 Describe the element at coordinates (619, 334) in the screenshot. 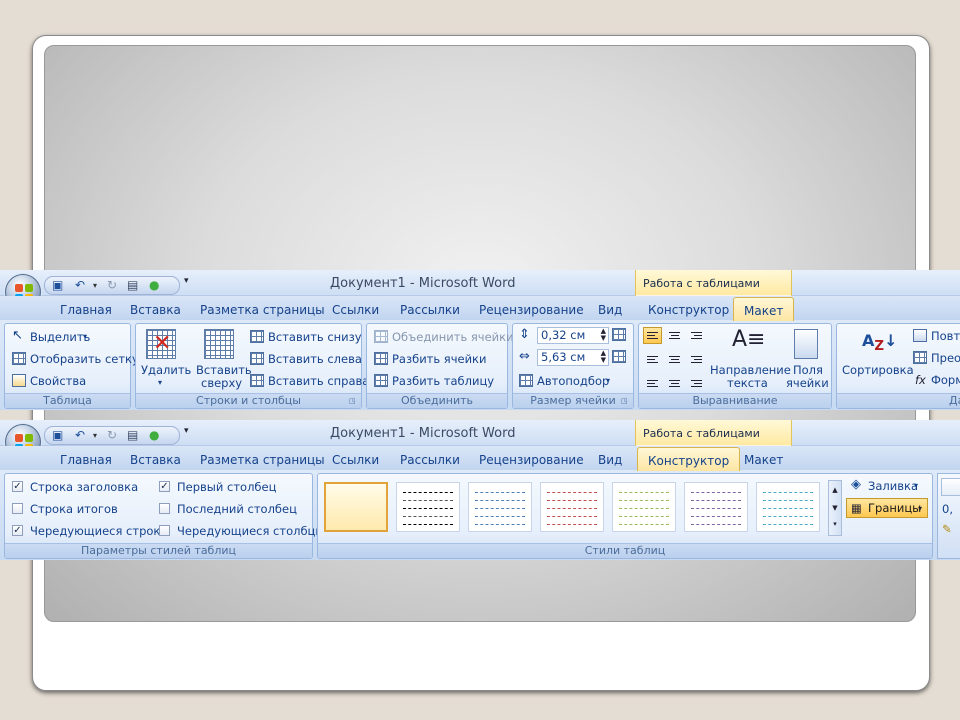

I see `distribute-rows-icon` at that location.